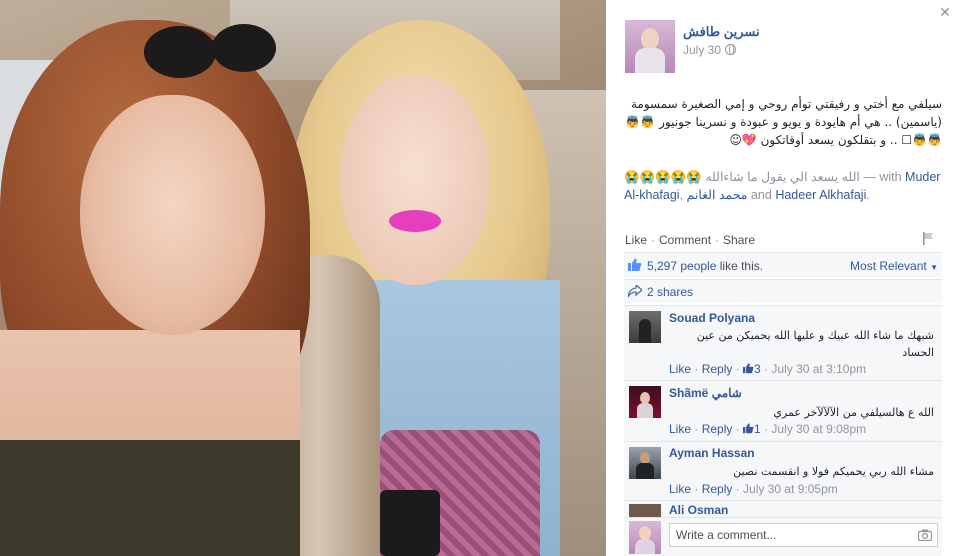  What do you see at coordinates (681, 266) in the screenshot?
I see `likes-count: 5,297 people` at bounding box center [681, 266].